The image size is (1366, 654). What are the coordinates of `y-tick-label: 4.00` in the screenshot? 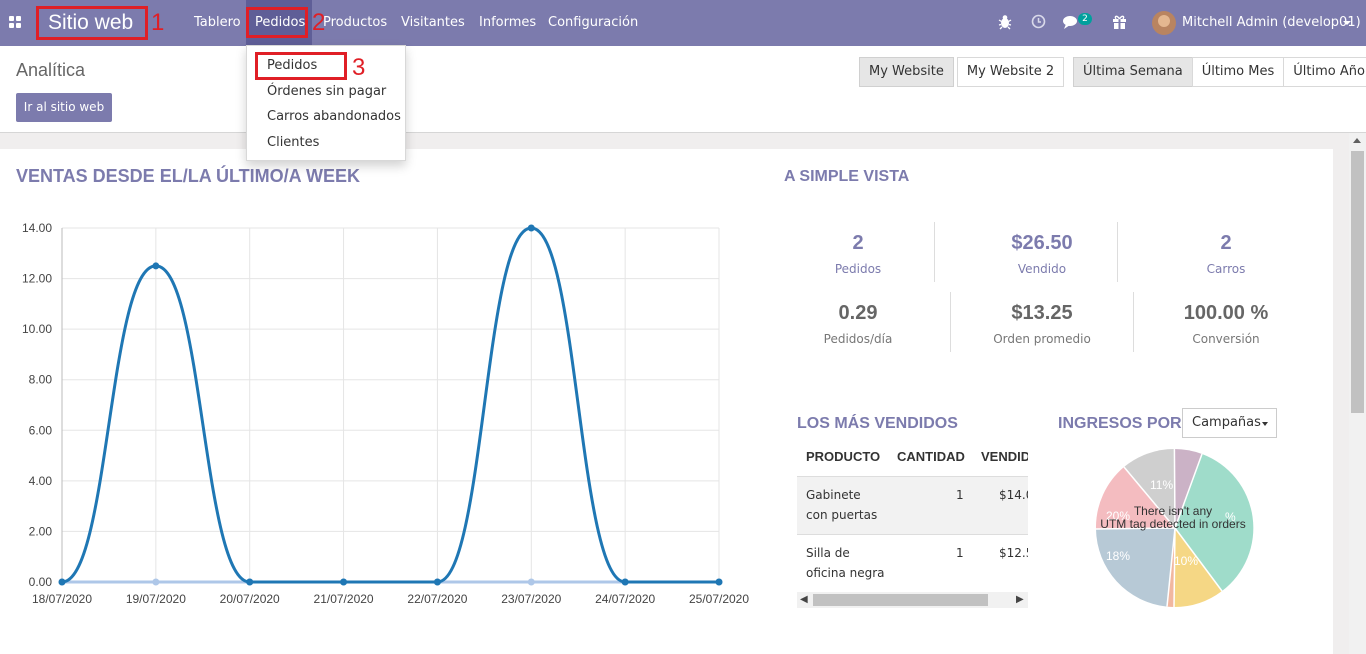 It's located at (41, 481).